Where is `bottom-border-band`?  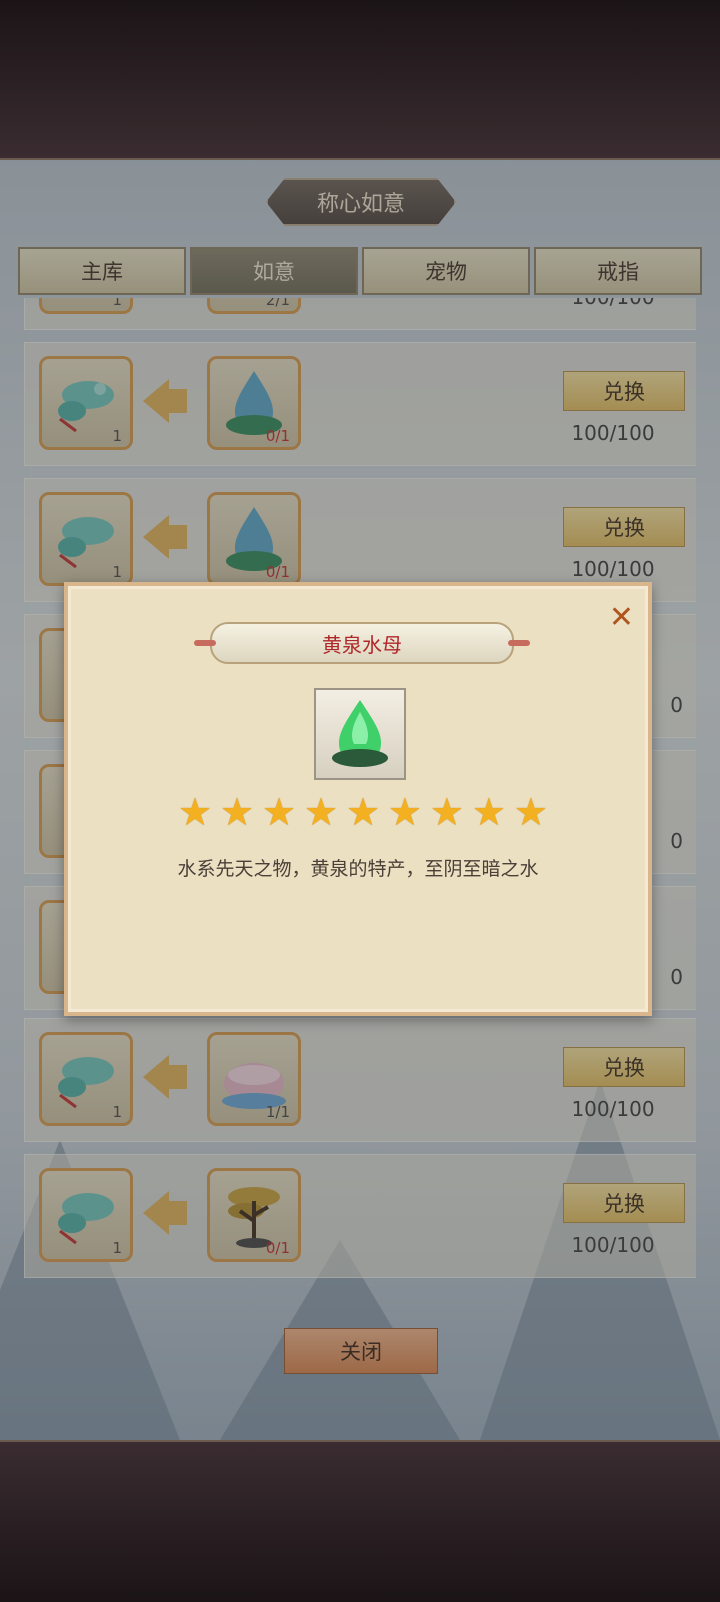
bottom-border-band is located at coordinates (360, 1521).